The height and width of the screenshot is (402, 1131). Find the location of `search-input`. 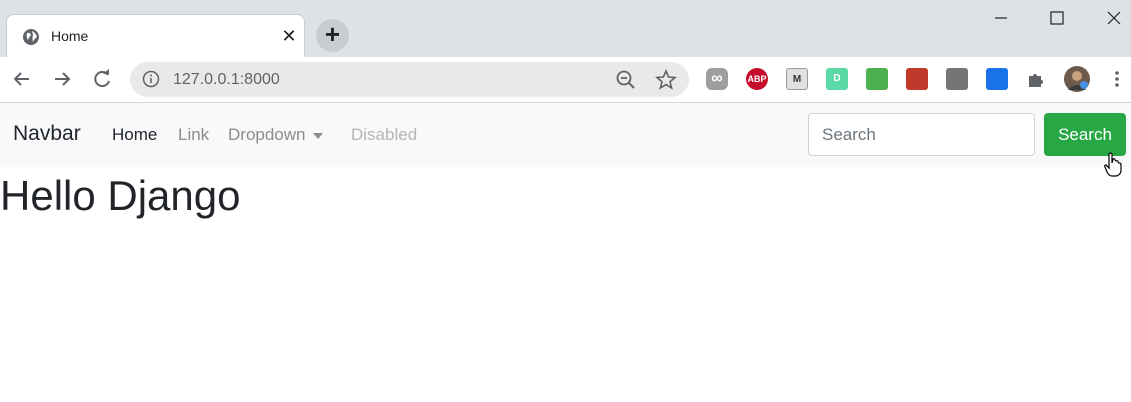

search-input is located at coordinates (921, 134).